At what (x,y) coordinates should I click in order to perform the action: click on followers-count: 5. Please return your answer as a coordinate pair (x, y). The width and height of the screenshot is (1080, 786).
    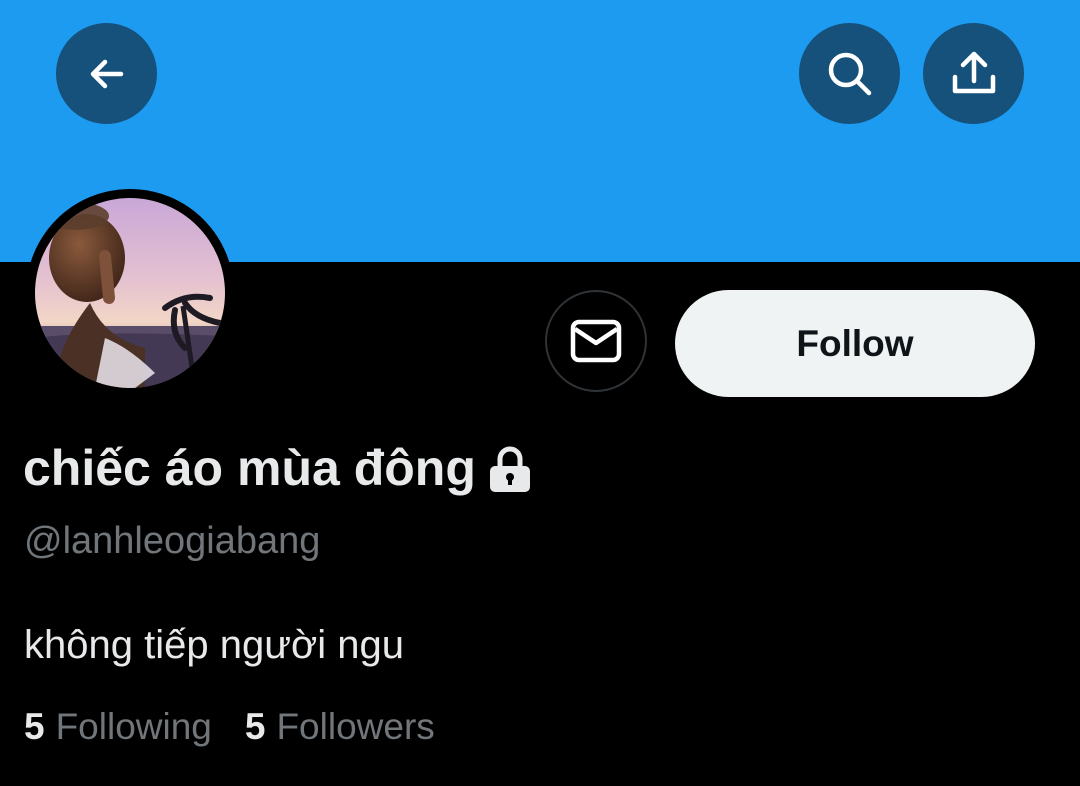
    Looking at the image, I should click on (255, 726).